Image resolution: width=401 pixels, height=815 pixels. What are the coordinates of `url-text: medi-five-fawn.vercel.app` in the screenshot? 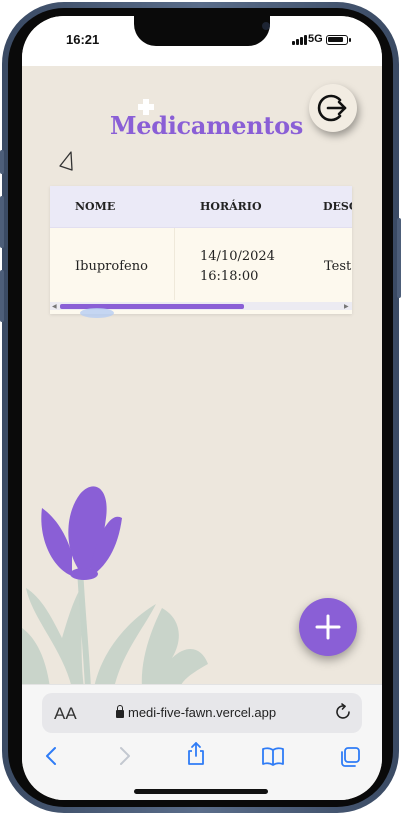 It's located at (202, 712).